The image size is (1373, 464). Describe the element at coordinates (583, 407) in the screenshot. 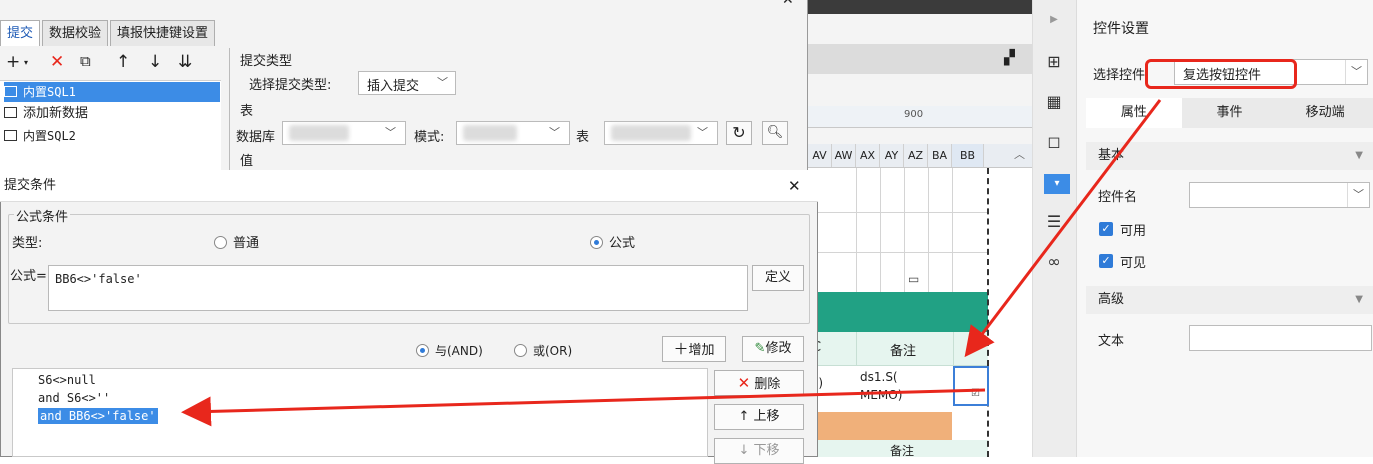

I see `arrow-to-condition` at that location.